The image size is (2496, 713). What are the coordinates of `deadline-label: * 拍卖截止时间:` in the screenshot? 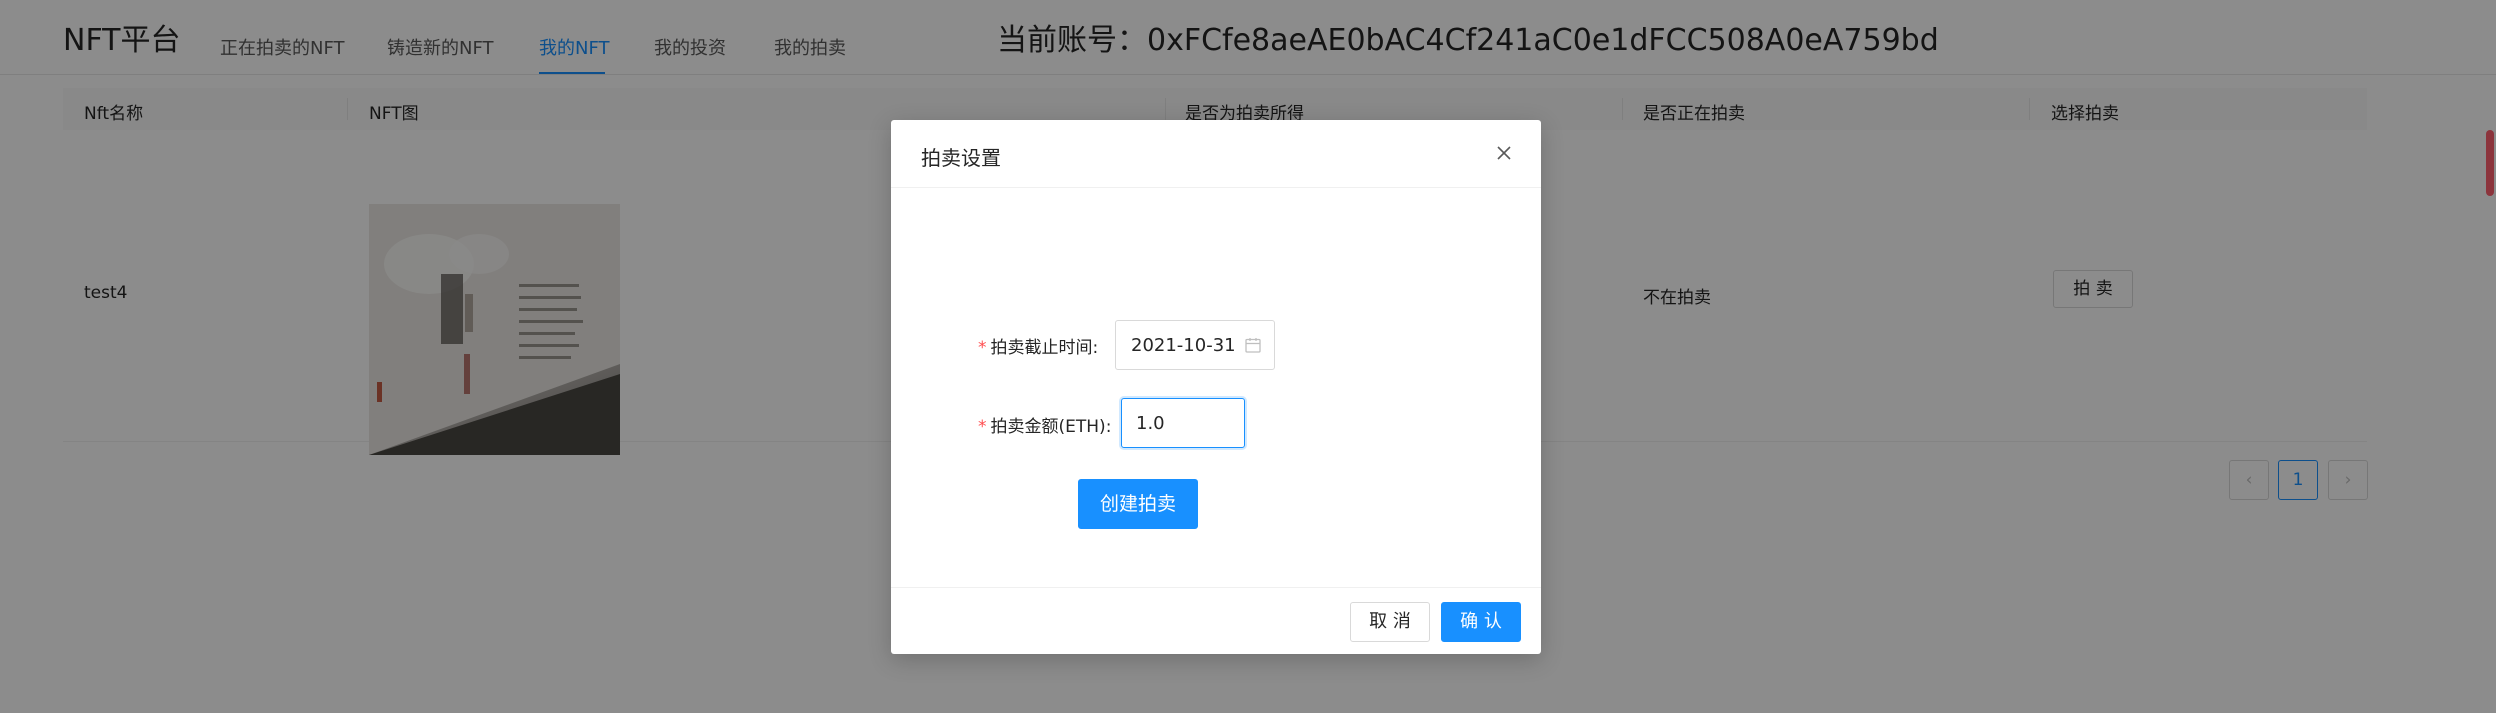 It's located at (1038, 348).